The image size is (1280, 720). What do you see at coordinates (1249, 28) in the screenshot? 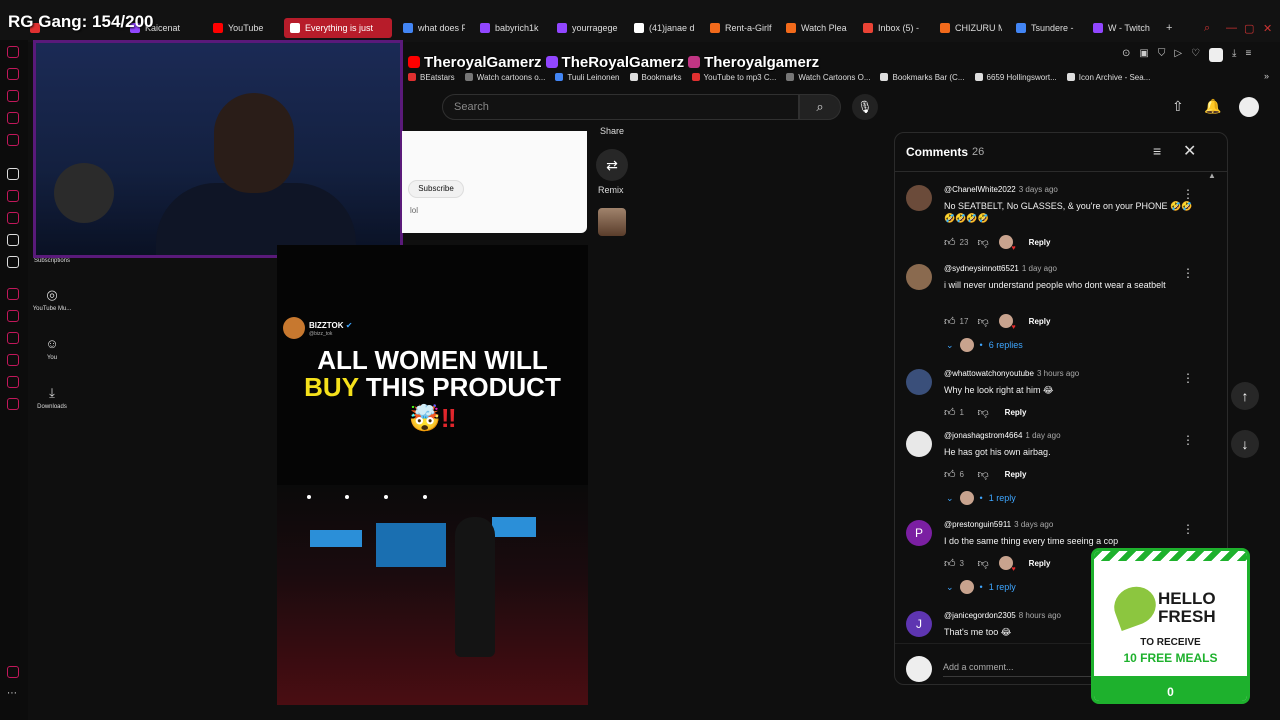
I see `maximize-window-icon: ▢` at bounding box center [1249, 28].